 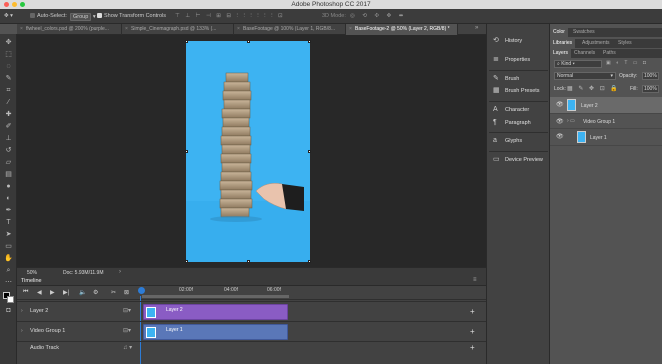 I want to click on fill-value: 100%, so click(x=650, y=89).